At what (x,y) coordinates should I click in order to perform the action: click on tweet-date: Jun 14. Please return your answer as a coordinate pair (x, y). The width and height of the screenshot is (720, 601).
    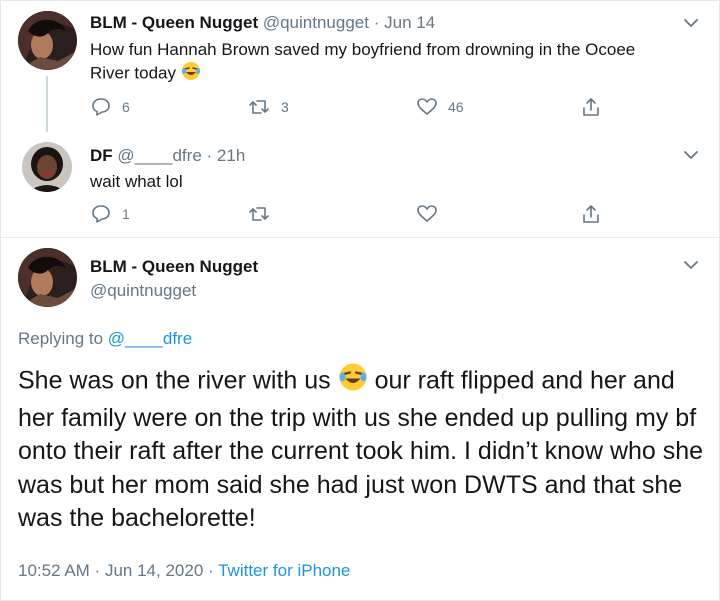
    Looking at the image, I should click on (409, 22).